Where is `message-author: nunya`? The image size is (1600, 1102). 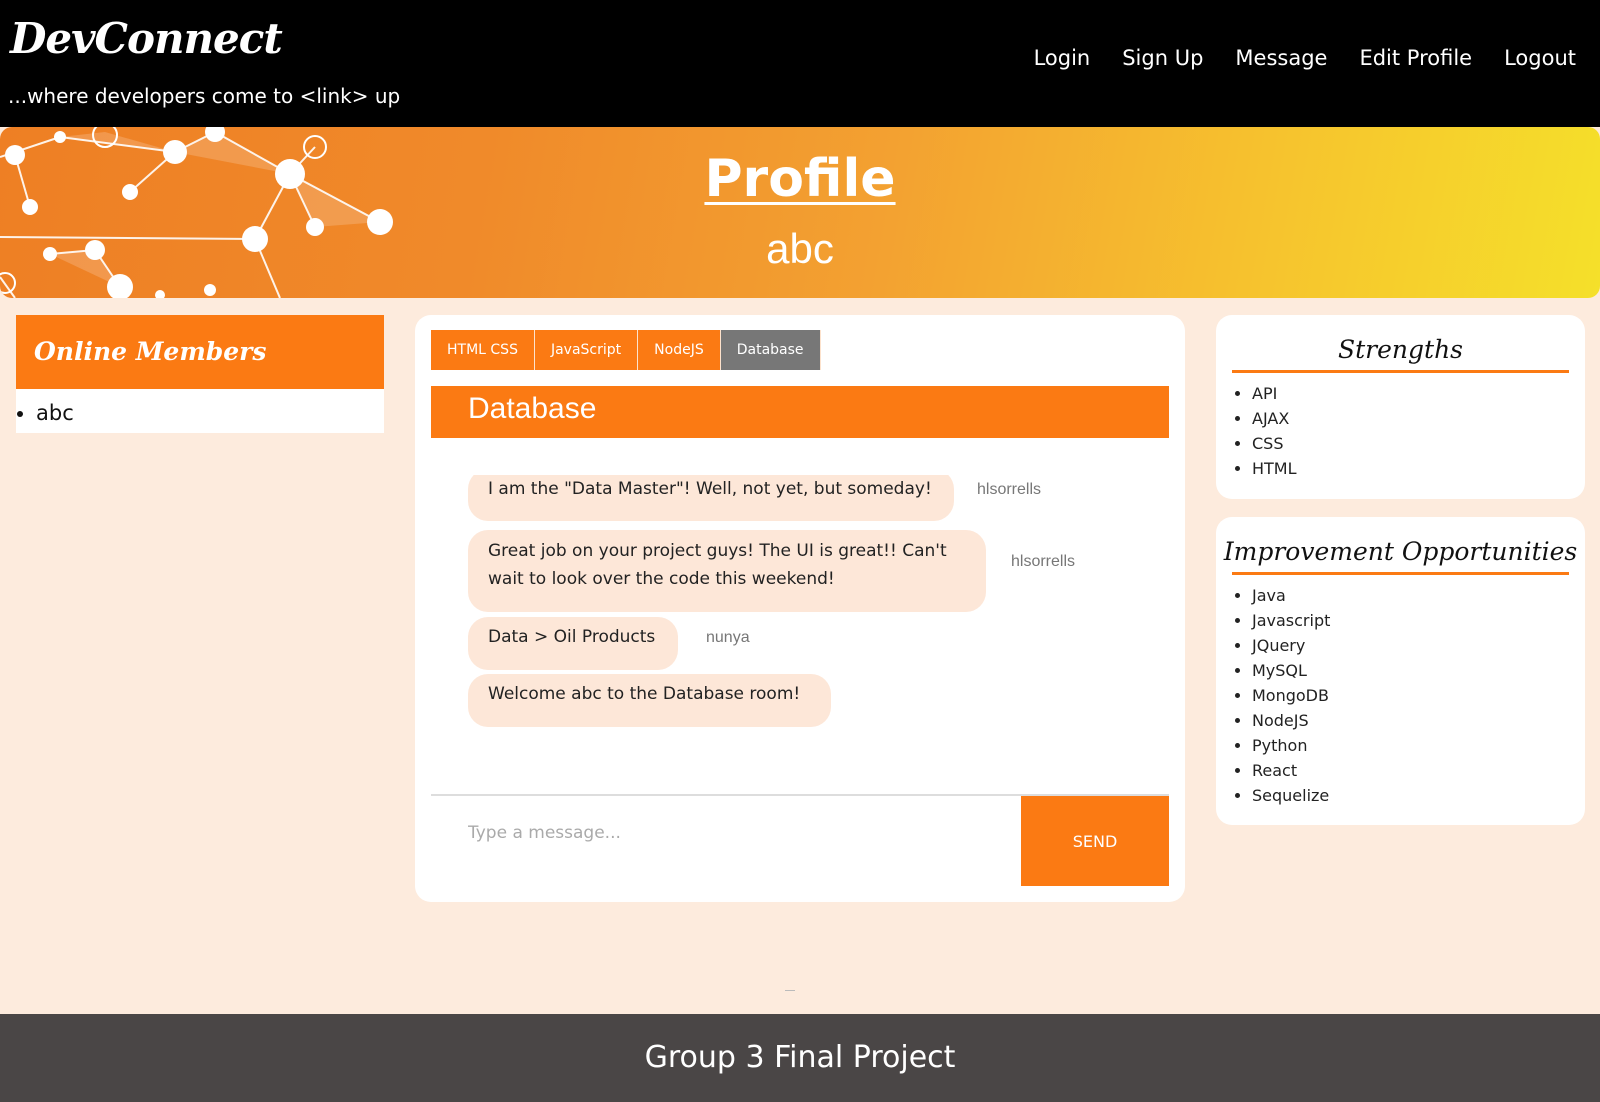 message-author: nunya is located at coordinates (728, 637).